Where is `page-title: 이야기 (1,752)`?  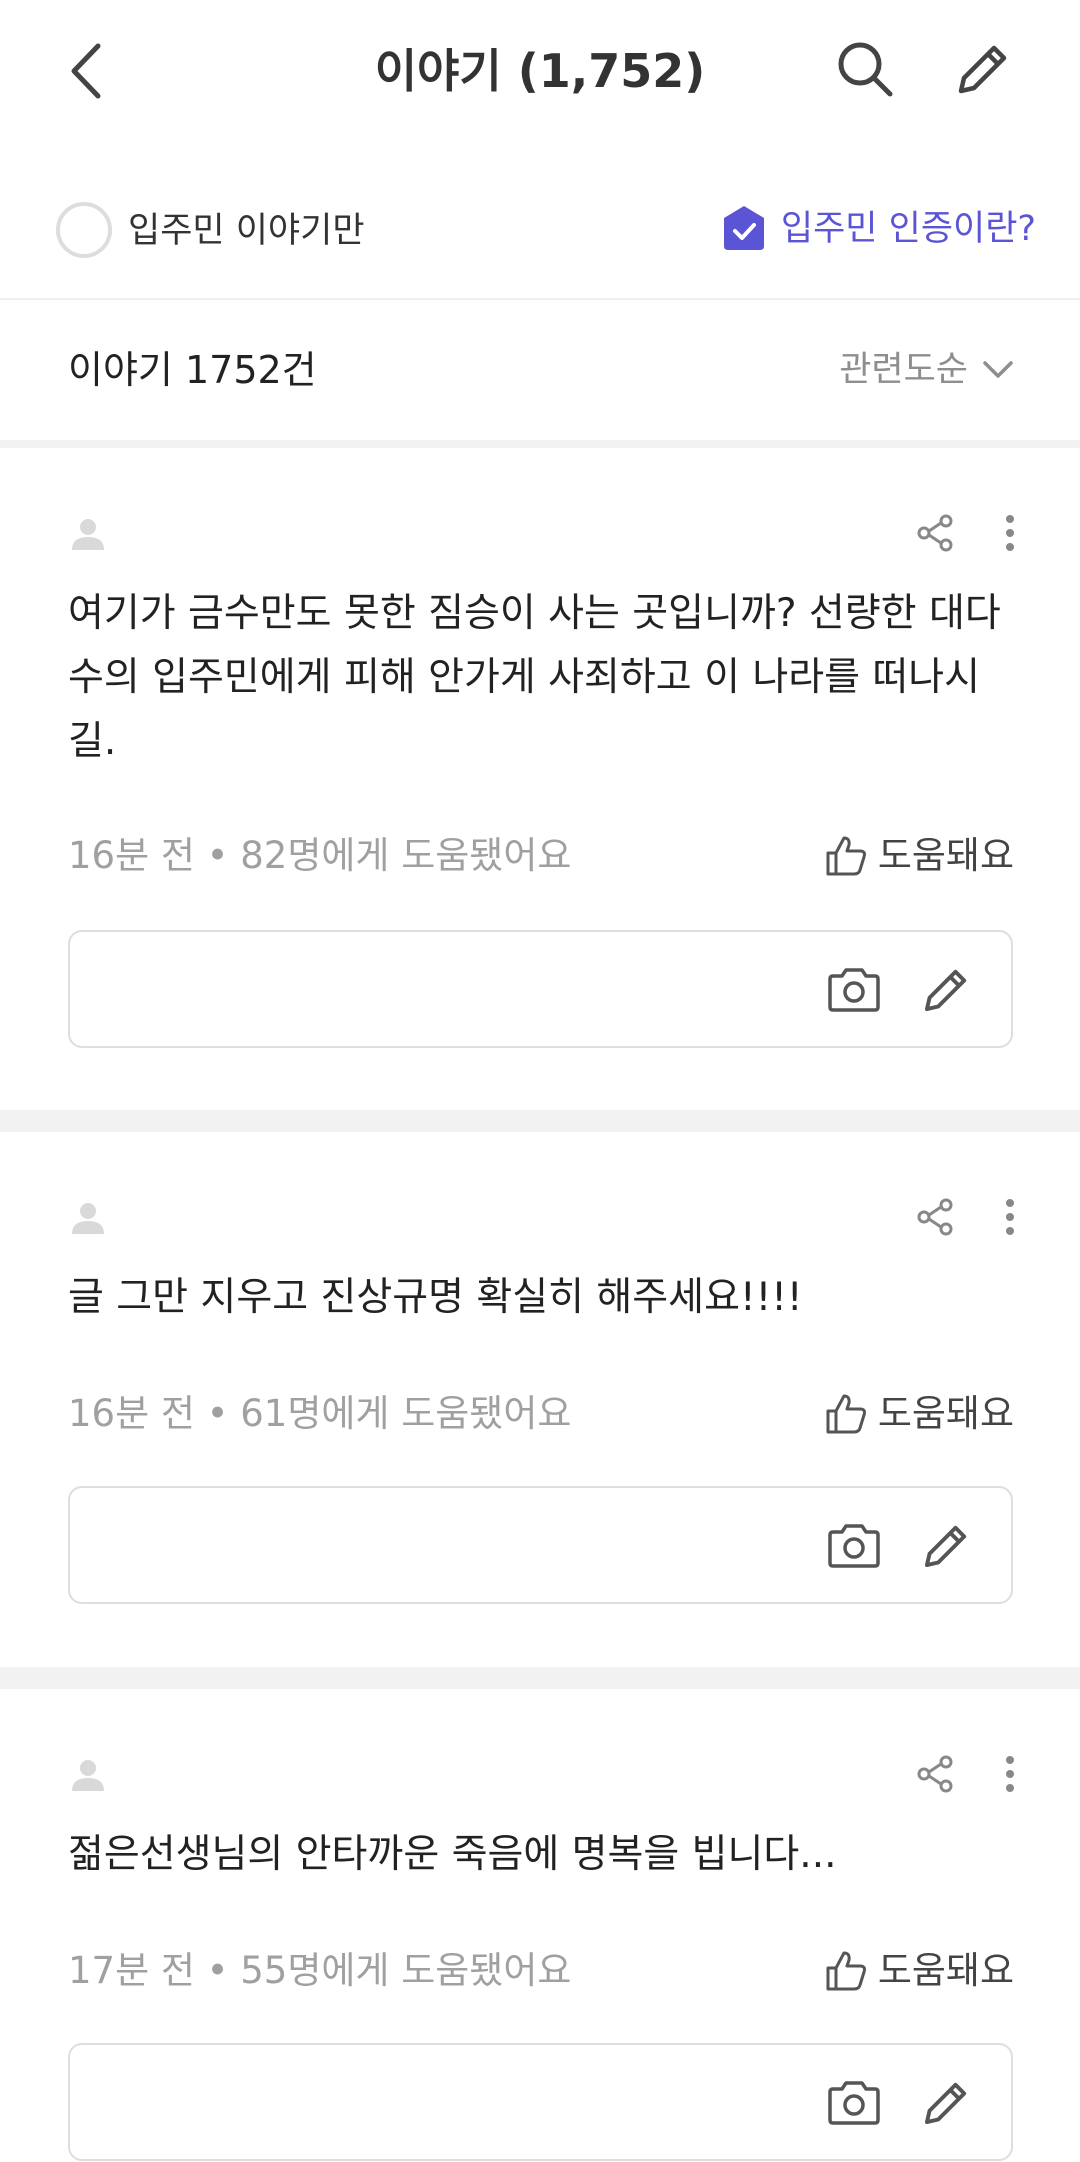 page-title: 이야기 (1,752) is located at coordinates (540, 71).